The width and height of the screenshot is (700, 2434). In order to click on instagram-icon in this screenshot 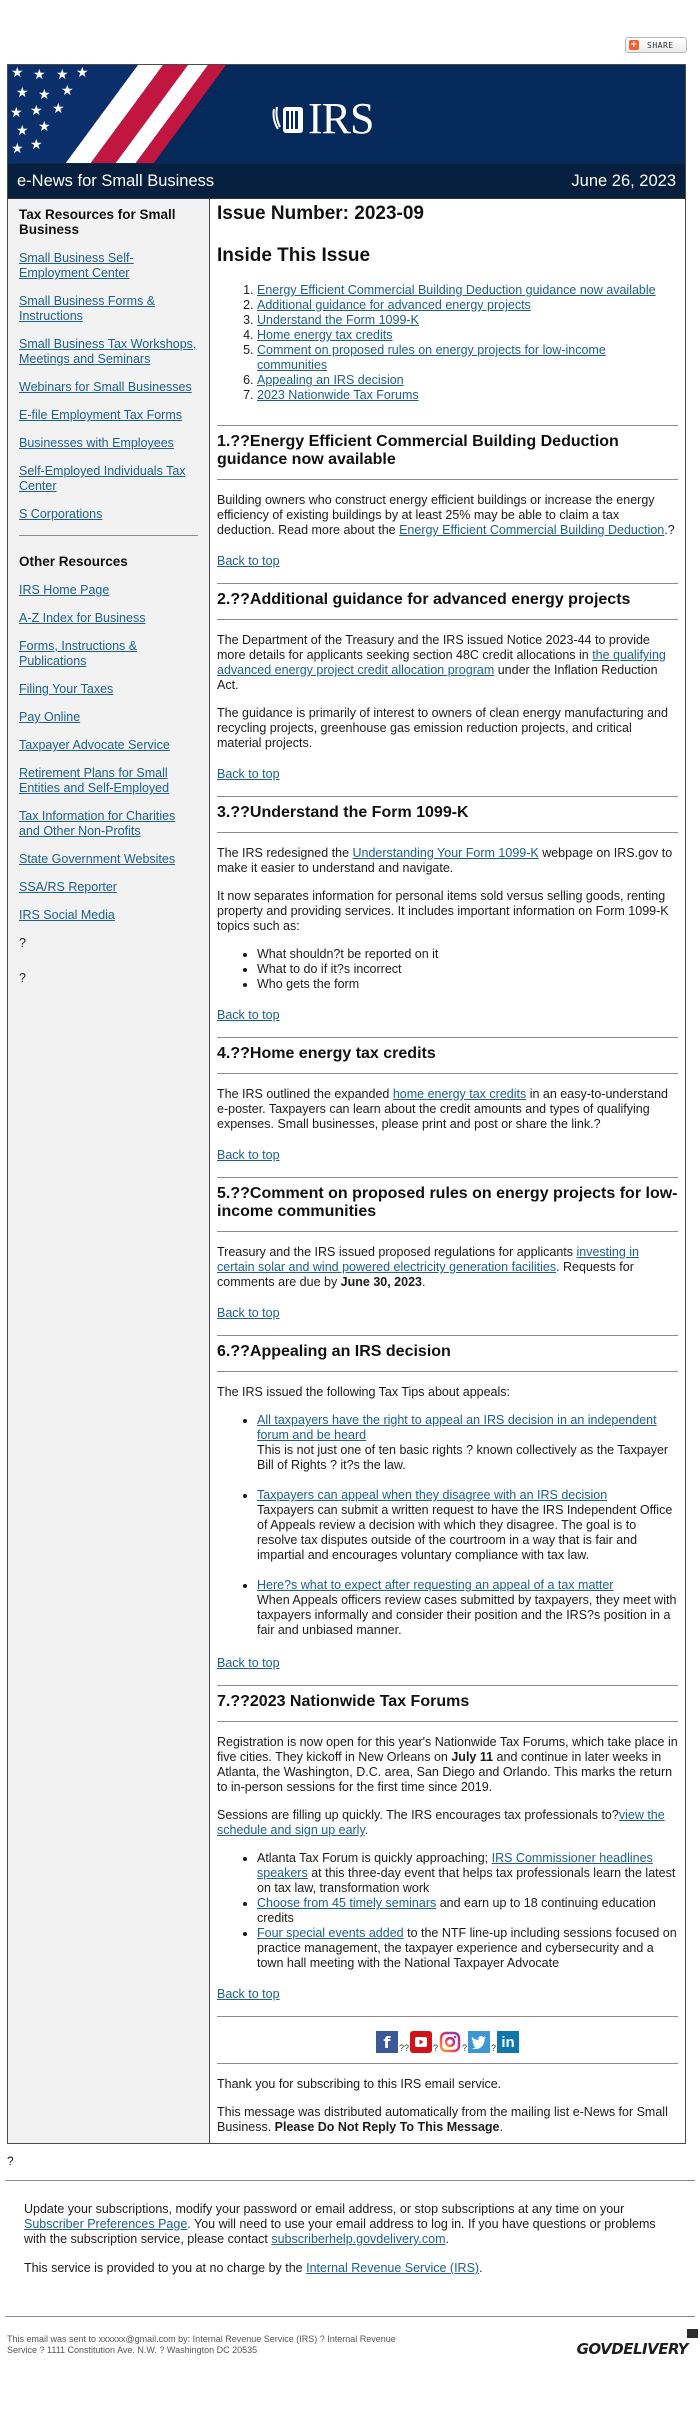, I will do `click(450, 2042)`.